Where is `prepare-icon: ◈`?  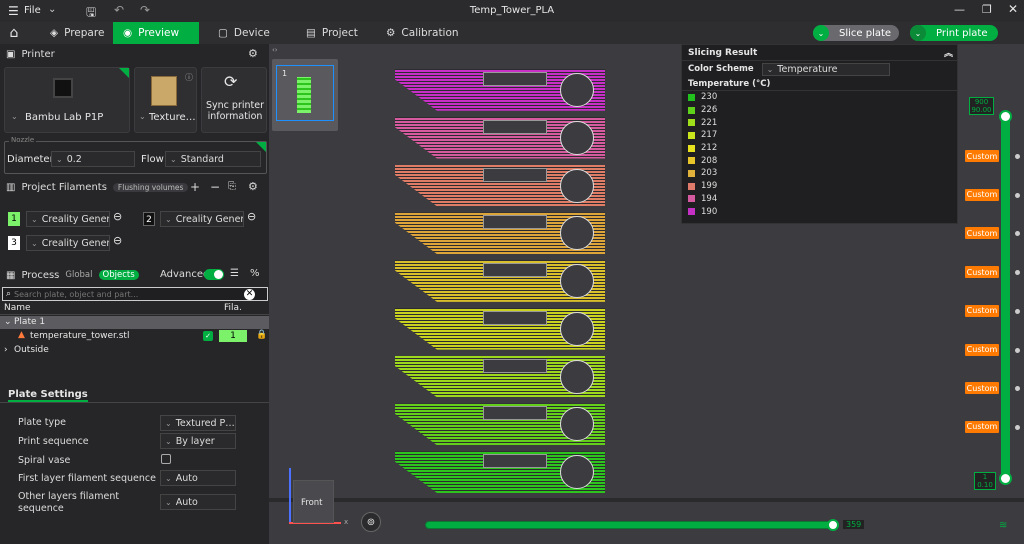
prepare-icon: ◈ is located at coordinates (54, 33).